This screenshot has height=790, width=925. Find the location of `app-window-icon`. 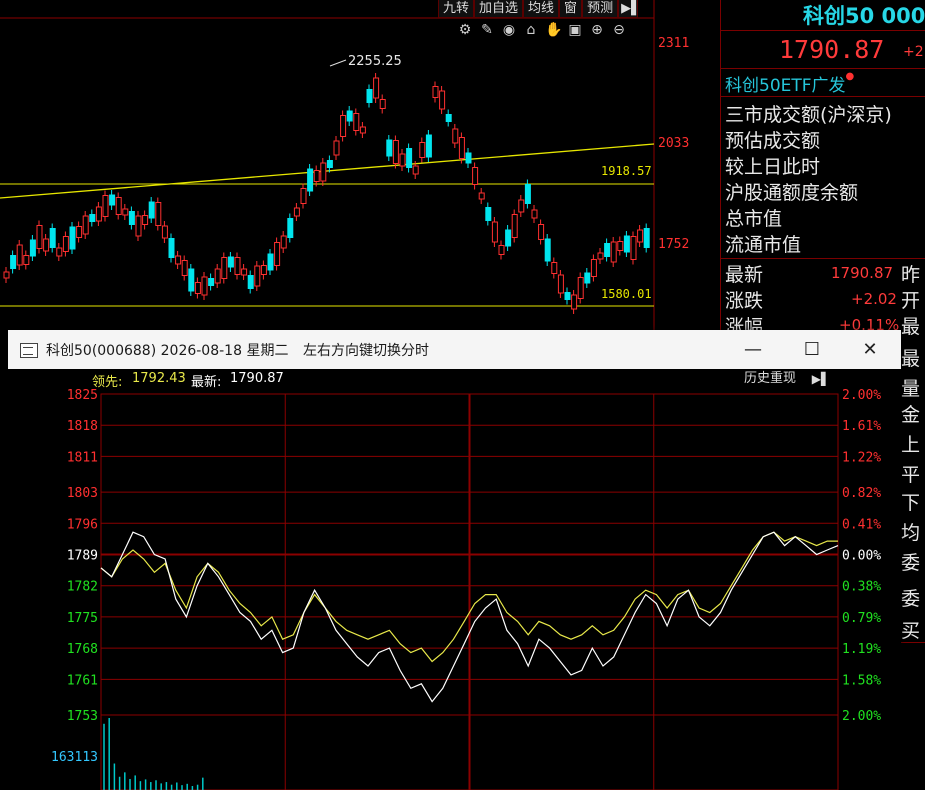

app-window-icon is located at coordinates (29, 350).